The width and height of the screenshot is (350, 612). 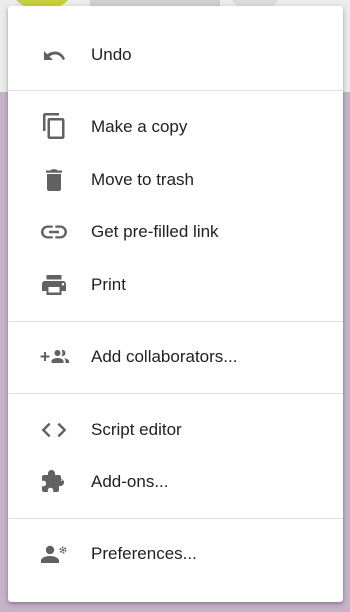 I want to click on menu-item-get-pre-filled-link: Get pre-filled link, so click(x=175, y=232).